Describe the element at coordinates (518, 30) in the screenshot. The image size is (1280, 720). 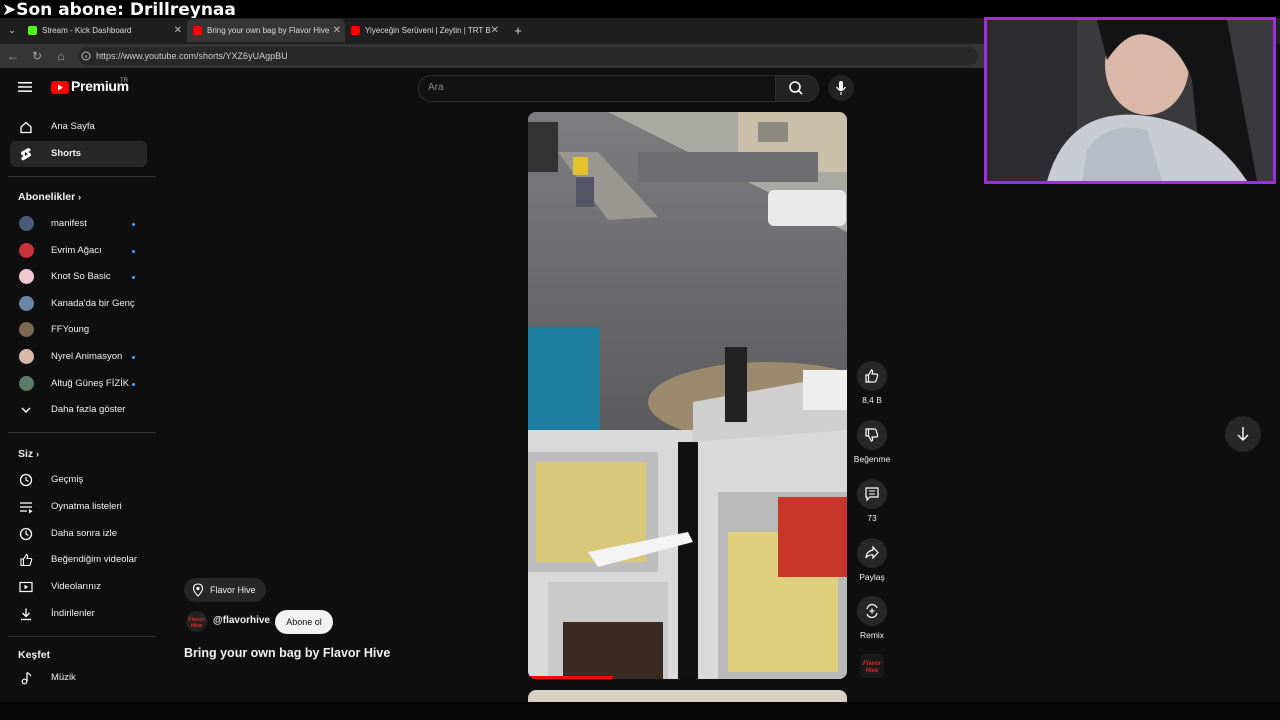
I see `new-tab-icon: +` at that location.